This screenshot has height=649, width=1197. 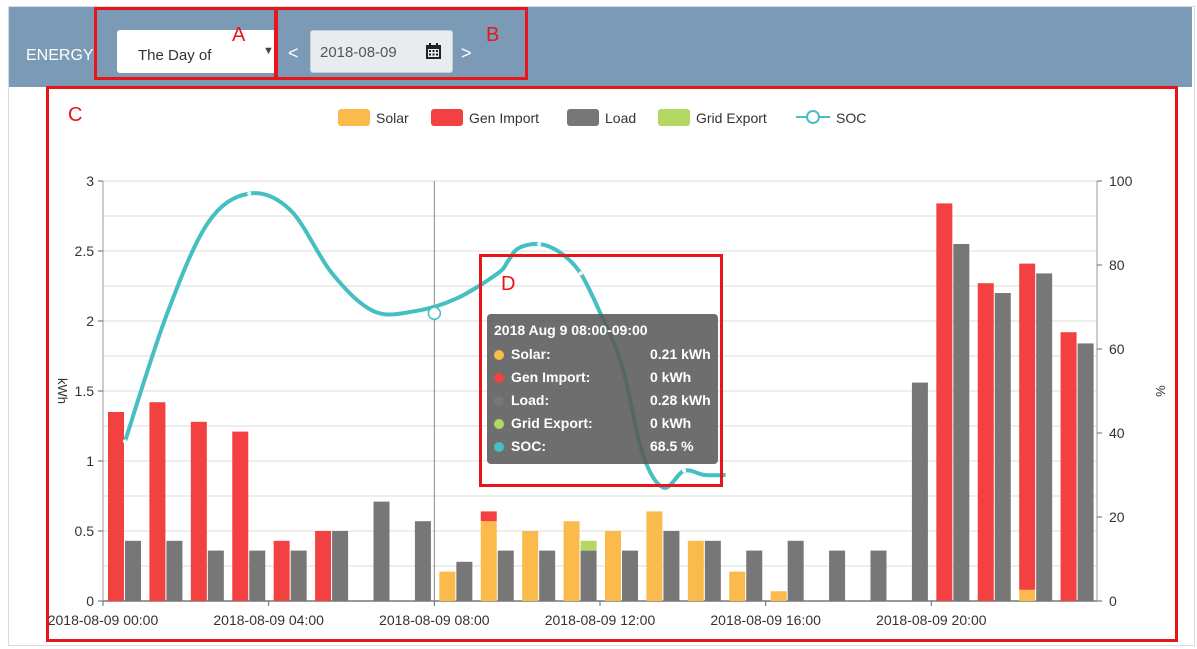 What do you see at coordinates (90, 321) in the screenshot?
I see `y-tick-label: 2` at bounding box center [90, 321].